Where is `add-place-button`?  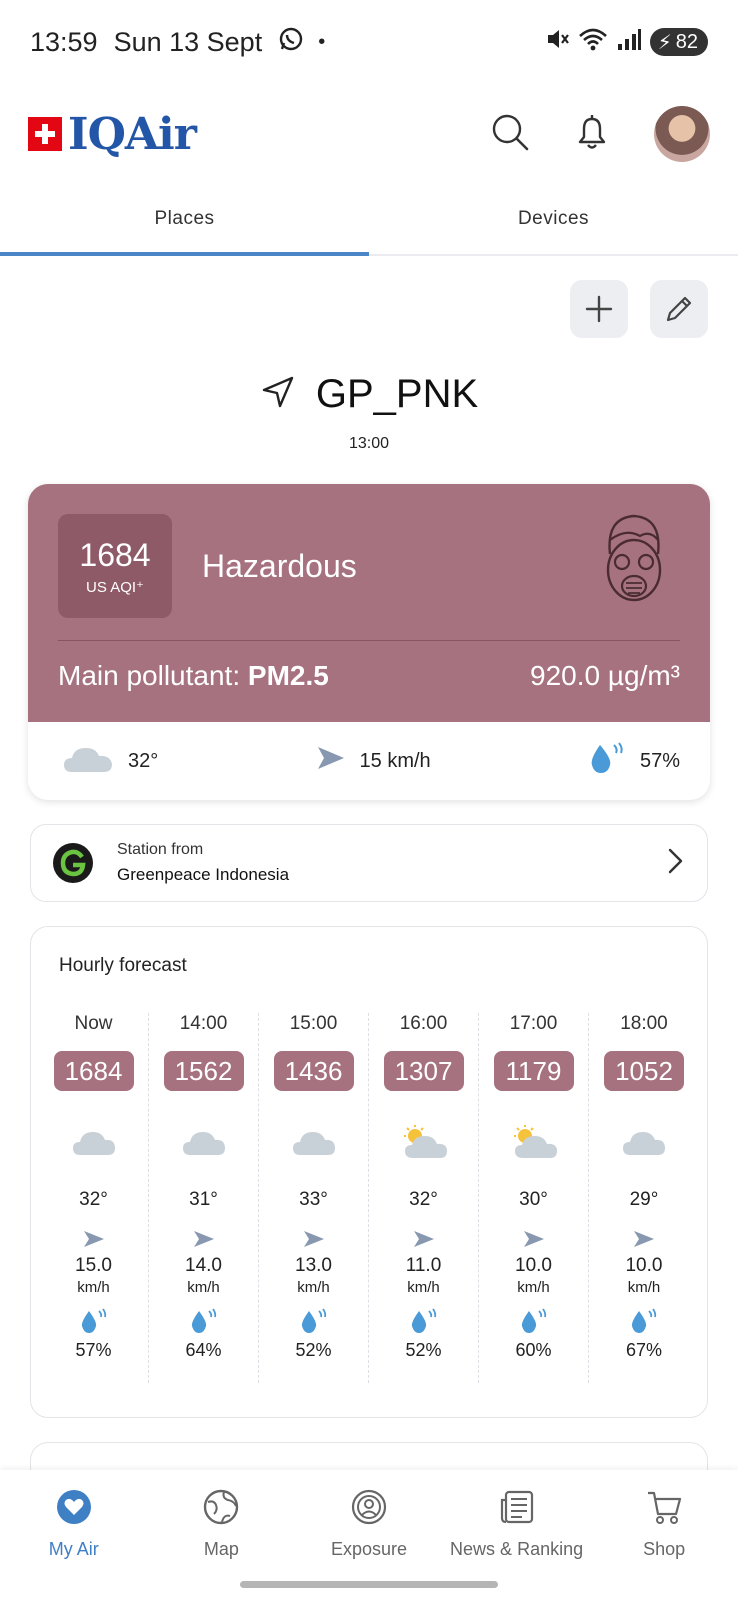 add-place-button is located at coordinates (599, 309).